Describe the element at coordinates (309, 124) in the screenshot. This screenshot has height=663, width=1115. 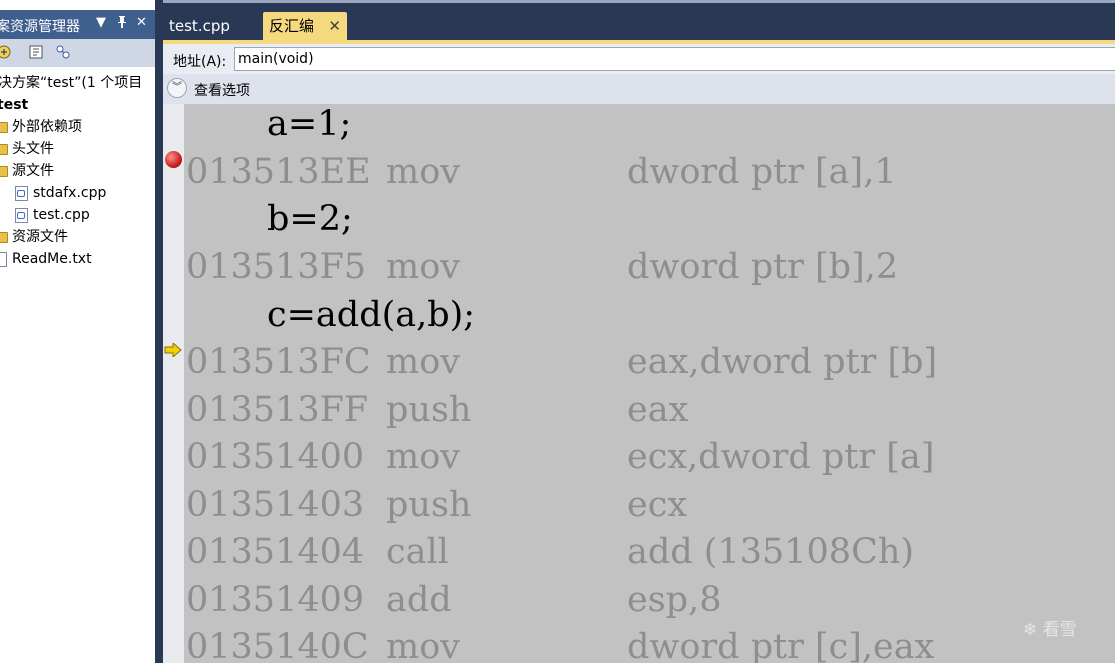
I see `source-line: a=1;` at that location.